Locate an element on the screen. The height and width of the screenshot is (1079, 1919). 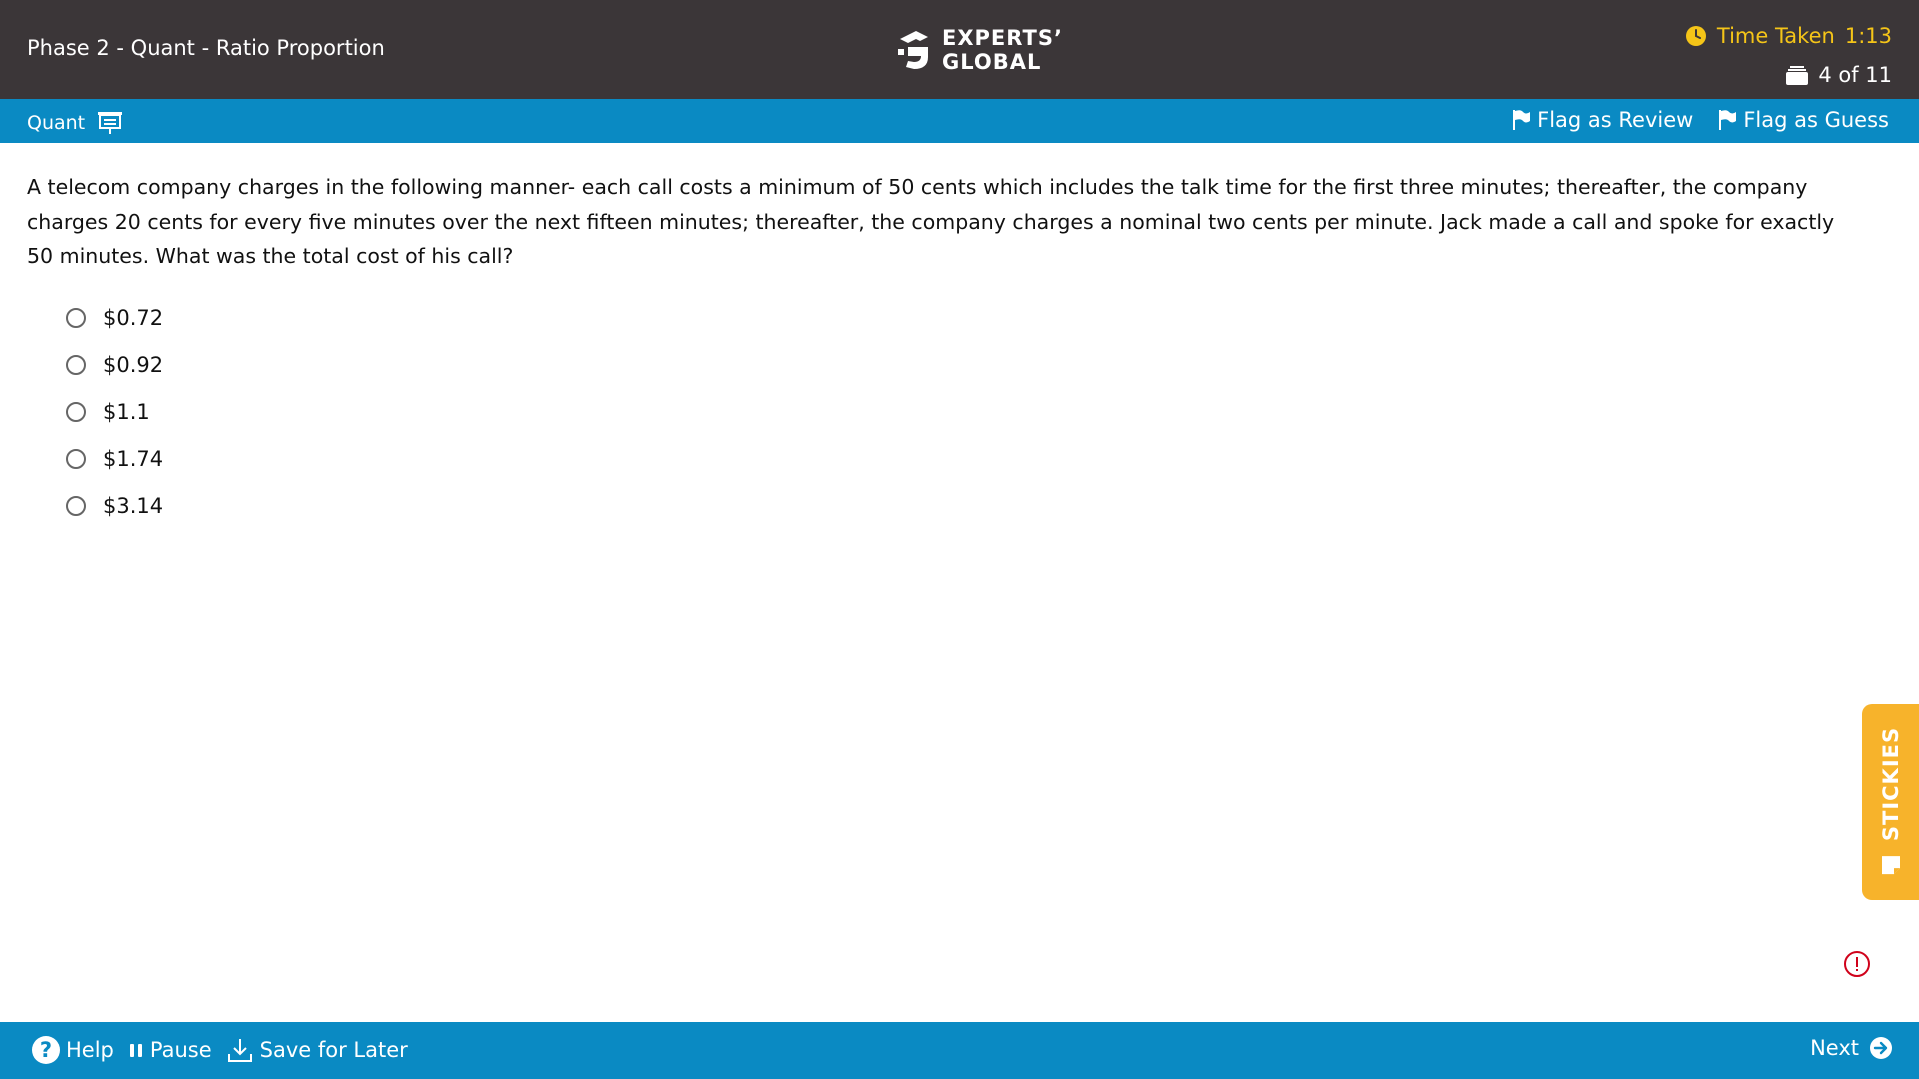
stickies-label: STICKIES is located at coordinates (1890, 784).